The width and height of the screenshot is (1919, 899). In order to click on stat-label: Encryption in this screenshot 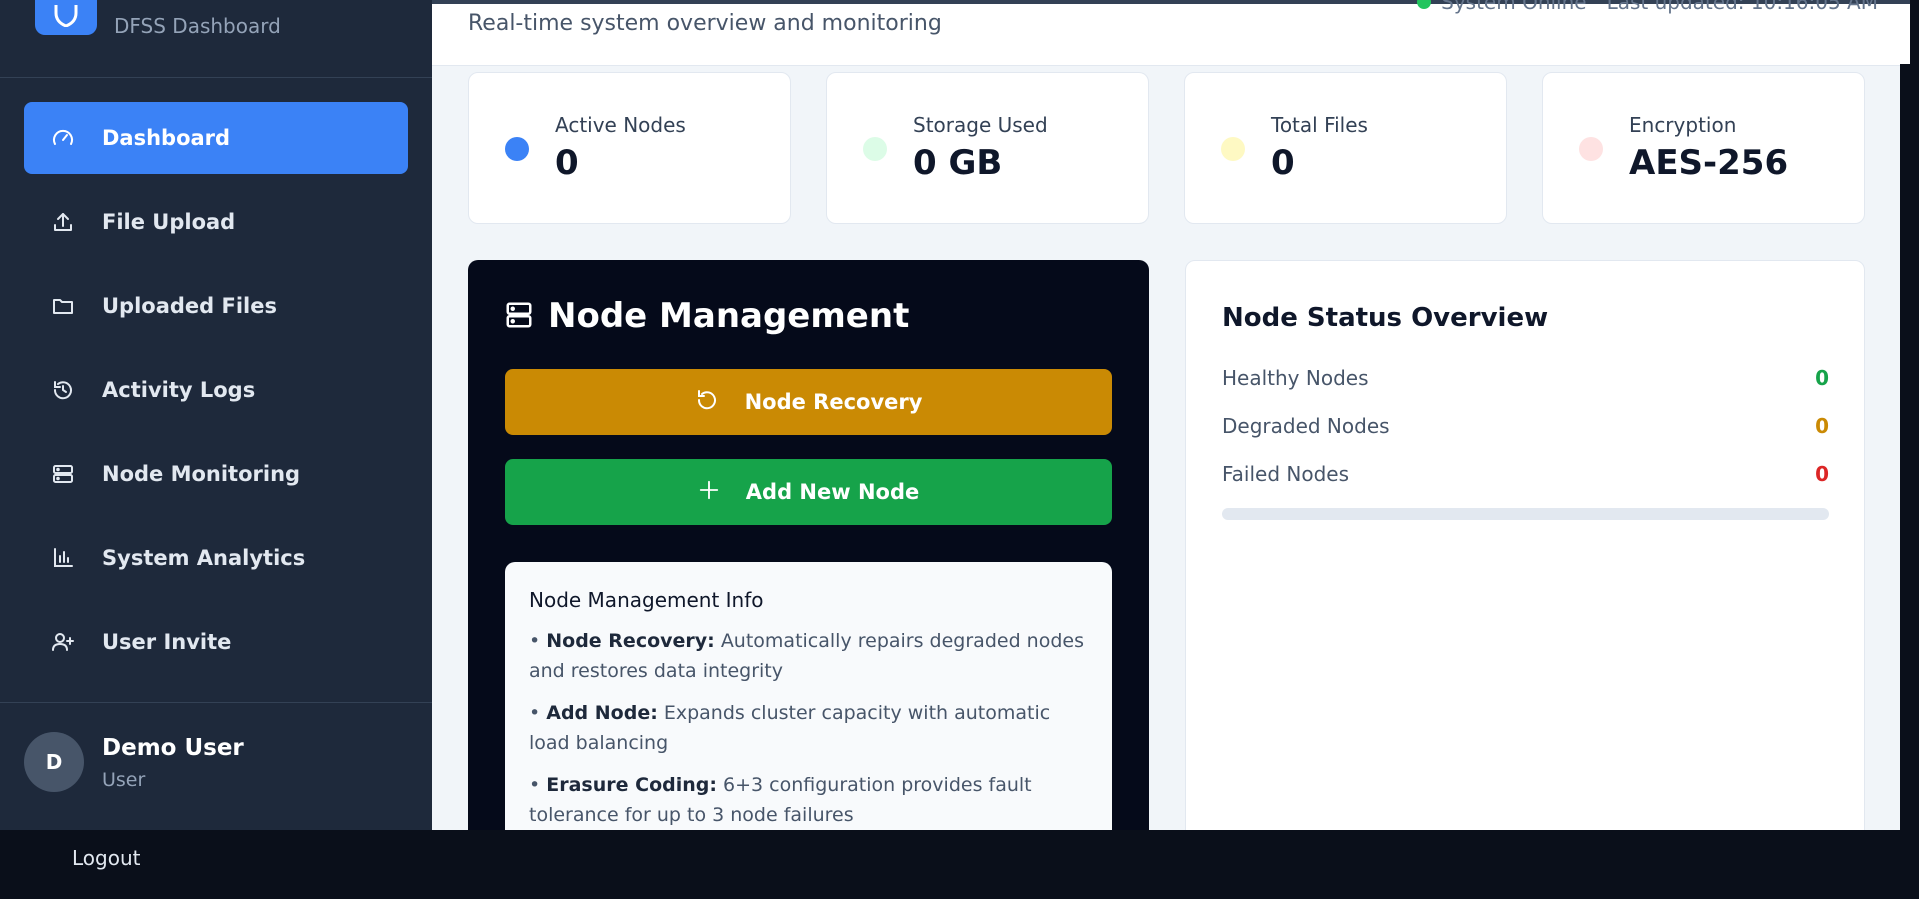, I will do `click(1683, 125)`.